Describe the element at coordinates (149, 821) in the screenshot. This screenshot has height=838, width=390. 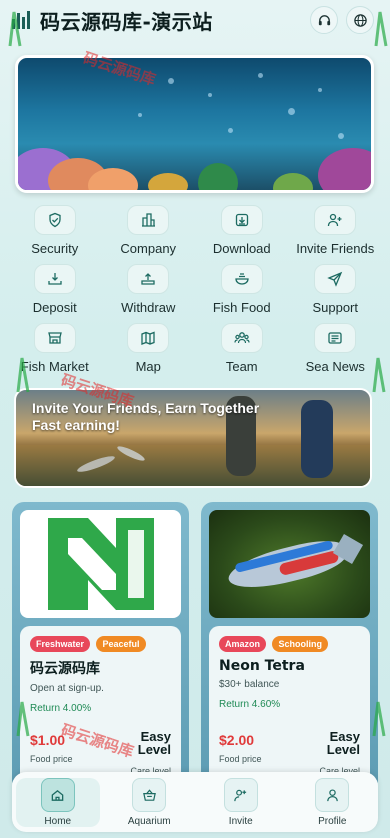
I see `nav-label: Aquarium` at that location.